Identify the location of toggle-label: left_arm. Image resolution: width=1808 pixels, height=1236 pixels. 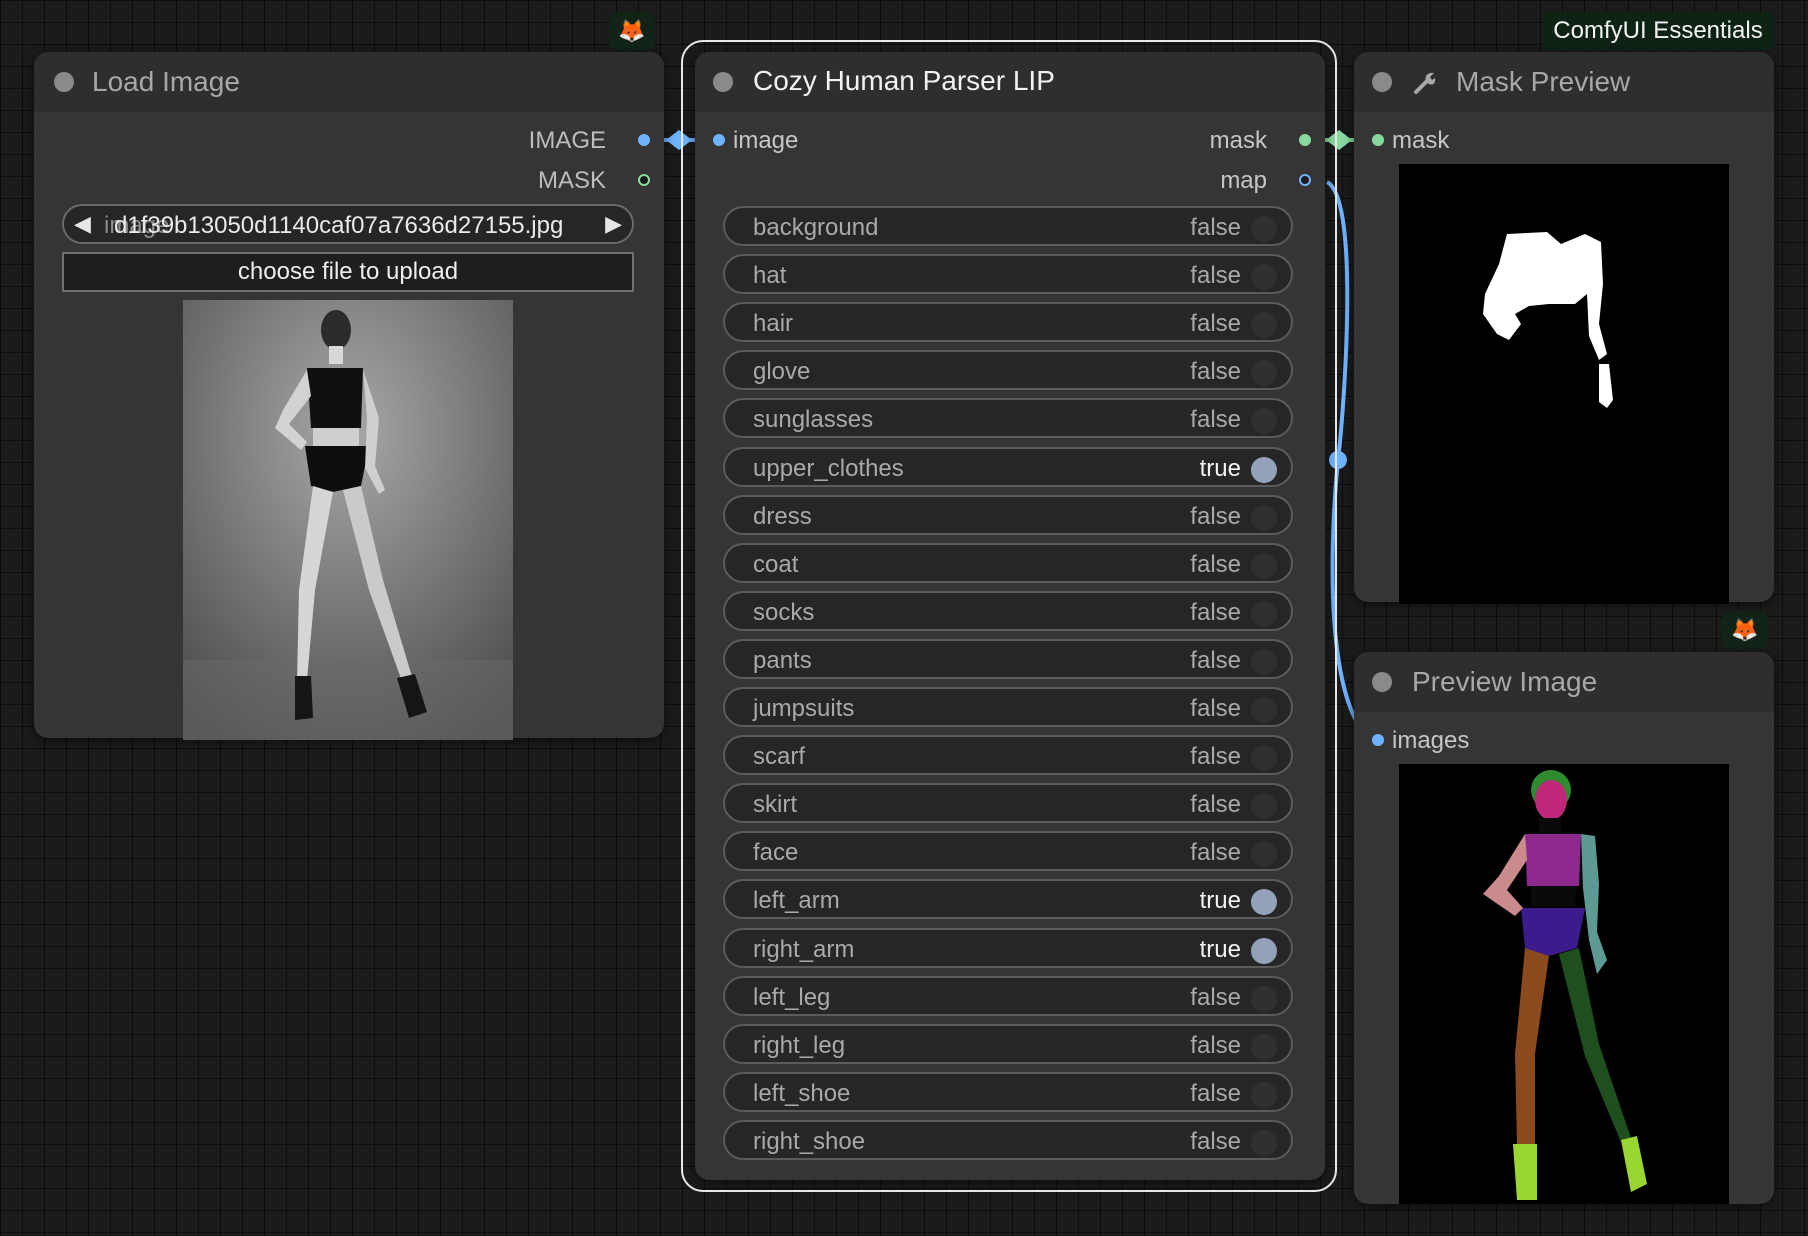
(796, 900).